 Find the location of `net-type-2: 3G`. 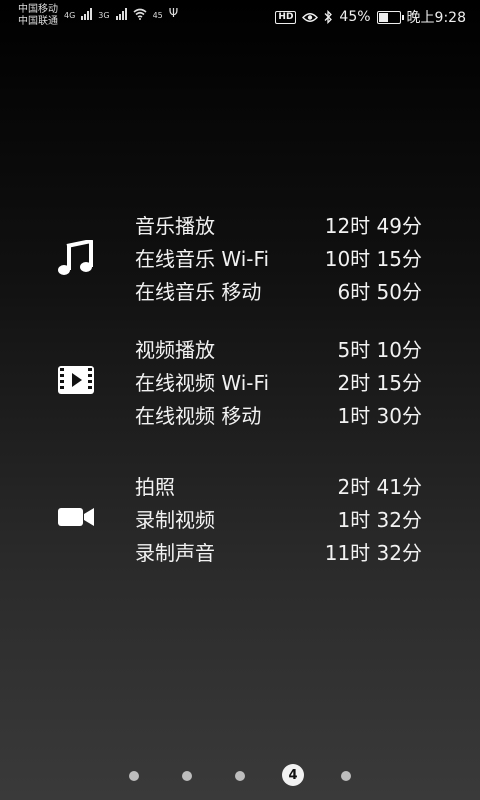

net-type-2: 3G is located at coordinates (104, 15).